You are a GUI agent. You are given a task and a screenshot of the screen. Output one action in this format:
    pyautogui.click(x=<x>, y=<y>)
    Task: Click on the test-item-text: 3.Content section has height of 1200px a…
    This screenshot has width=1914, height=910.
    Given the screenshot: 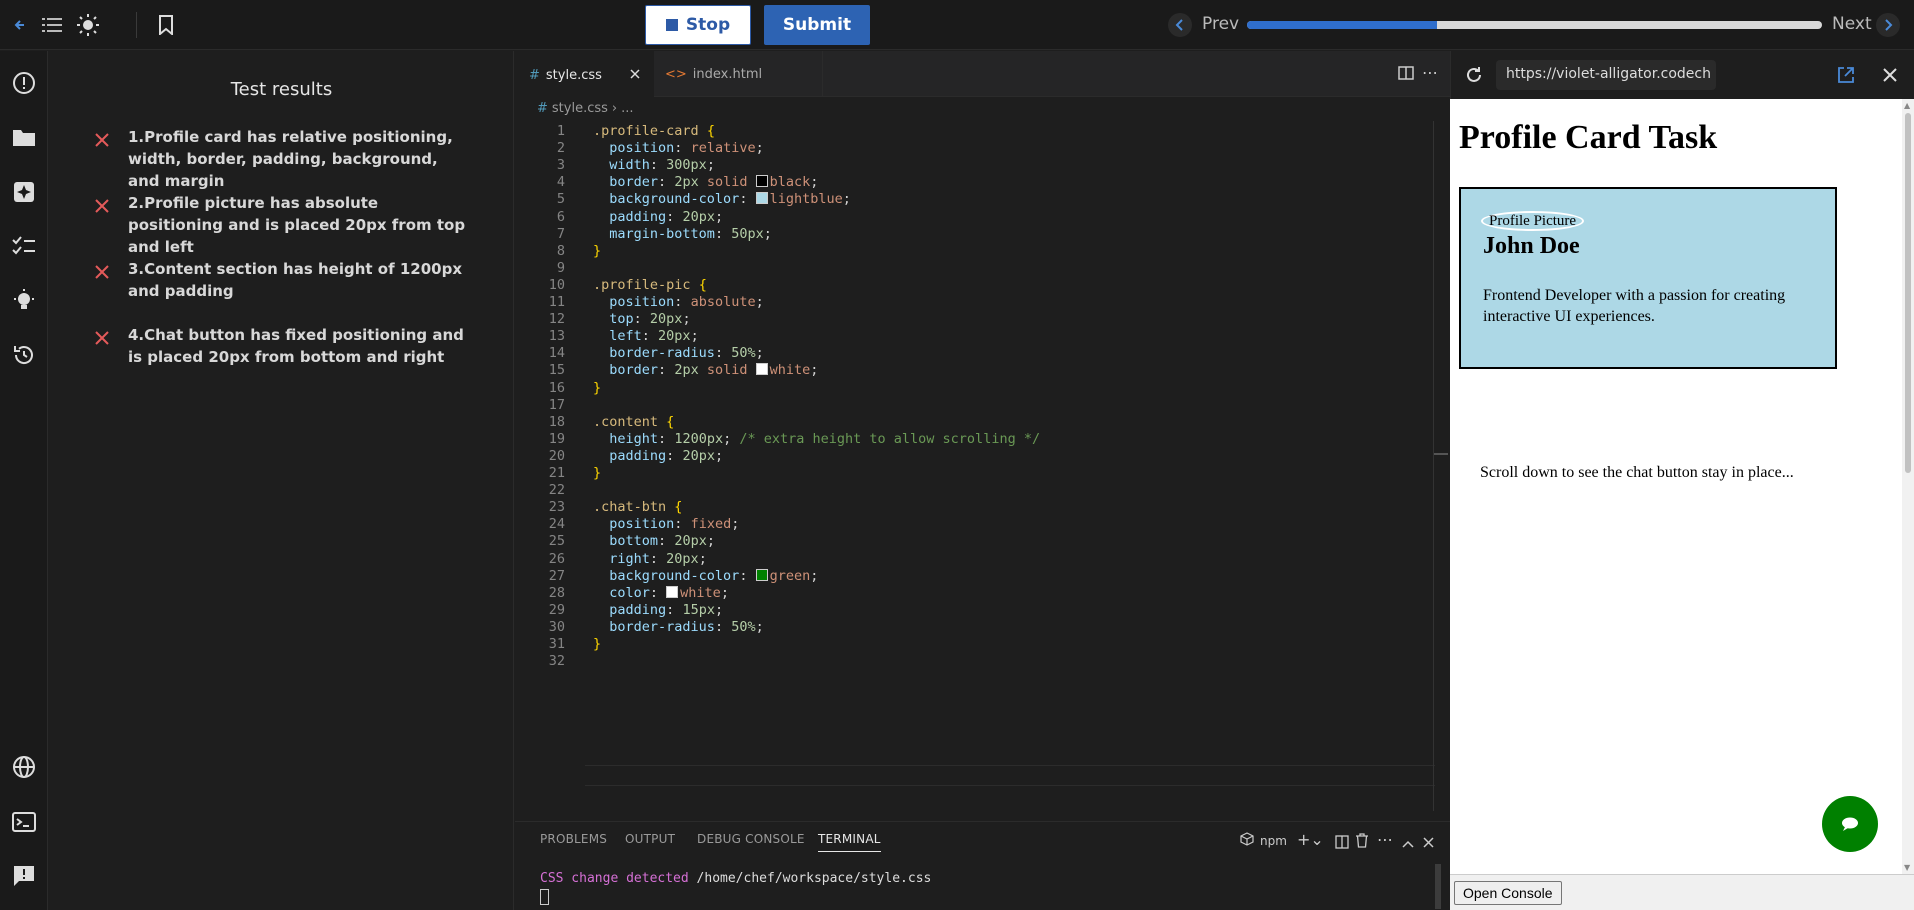 What is the action you would take?
    pyautogui.click(x=295, y=280)
    